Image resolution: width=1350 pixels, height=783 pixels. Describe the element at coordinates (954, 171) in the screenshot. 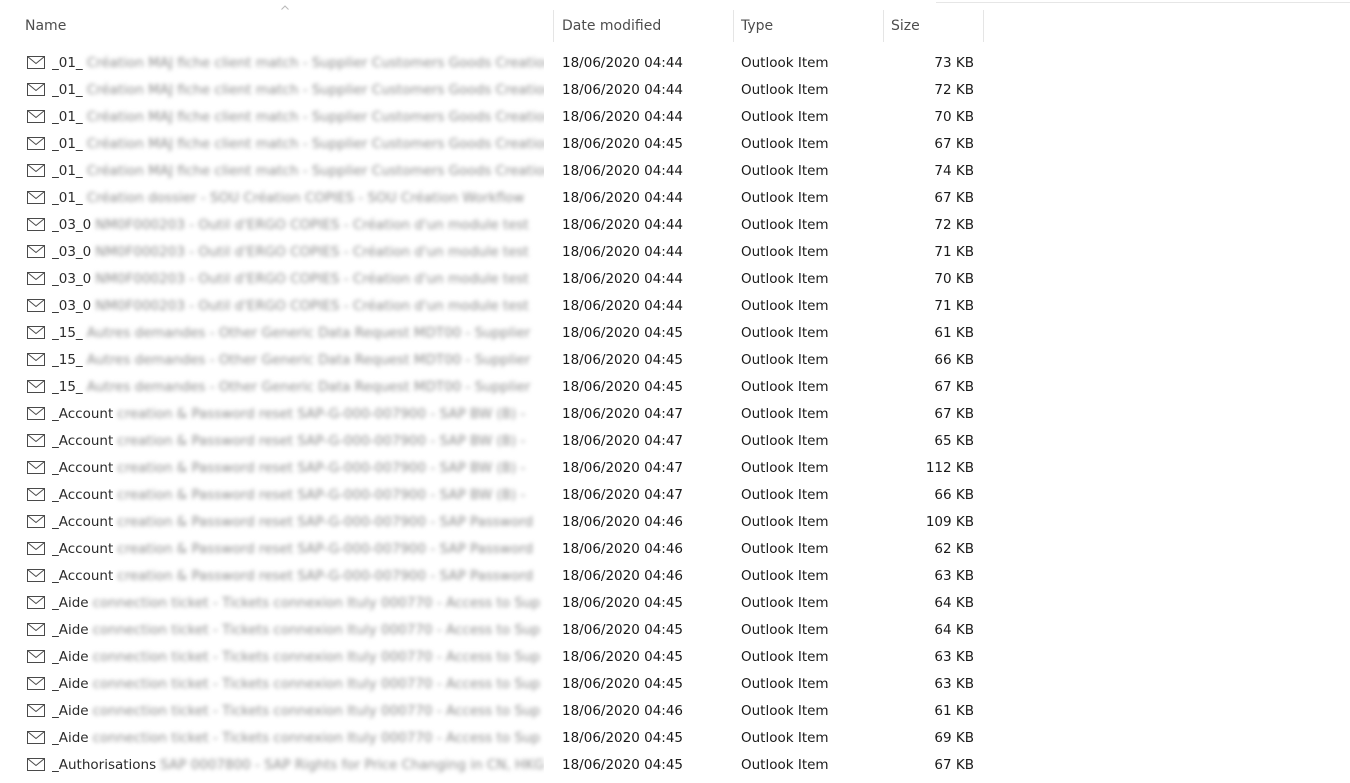

I see `file-size: 74 KB` at that location.